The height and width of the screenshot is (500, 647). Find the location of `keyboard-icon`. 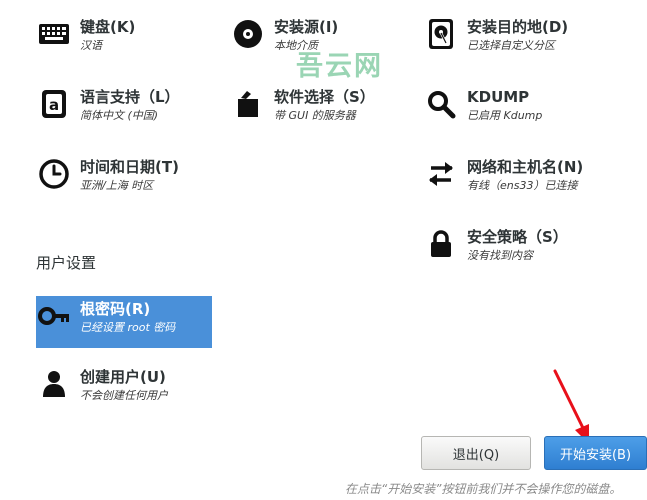

keyboard-icon is located at coordinates (54, 34).